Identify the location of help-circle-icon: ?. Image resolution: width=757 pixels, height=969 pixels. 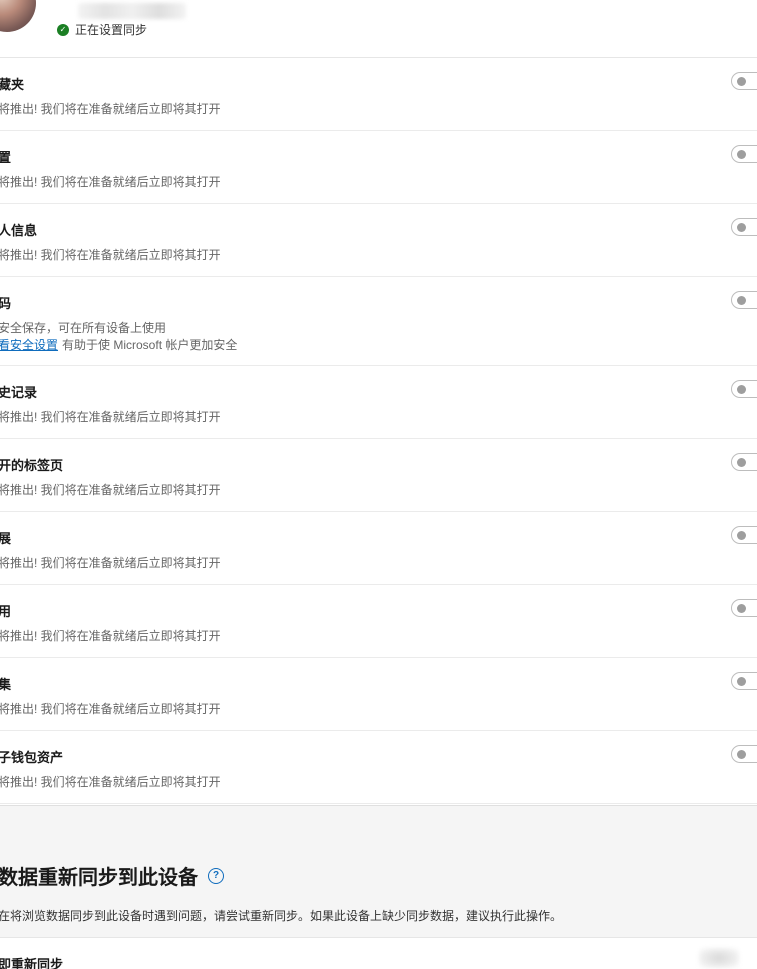
(216, 875).